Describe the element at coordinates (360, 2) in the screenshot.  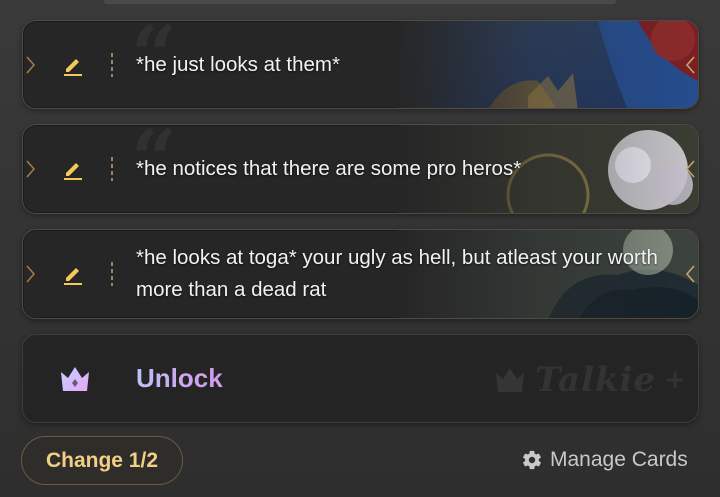
I see `top-edge-handle` at that location.